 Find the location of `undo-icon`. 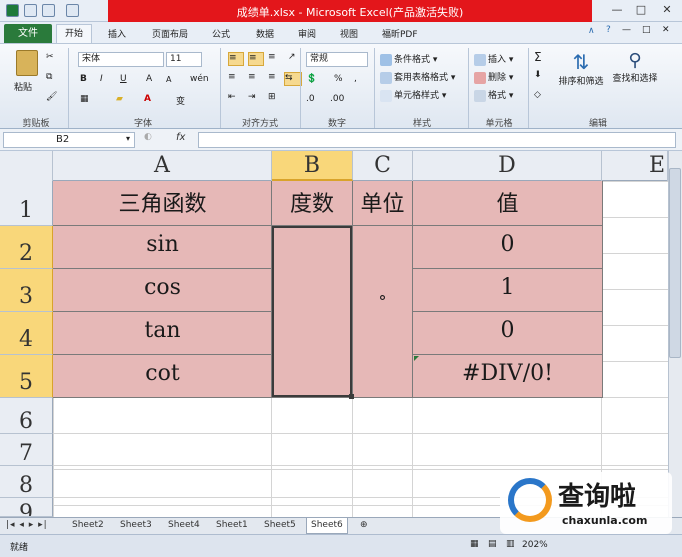

undo-icon is located at coordinates (48, 10).